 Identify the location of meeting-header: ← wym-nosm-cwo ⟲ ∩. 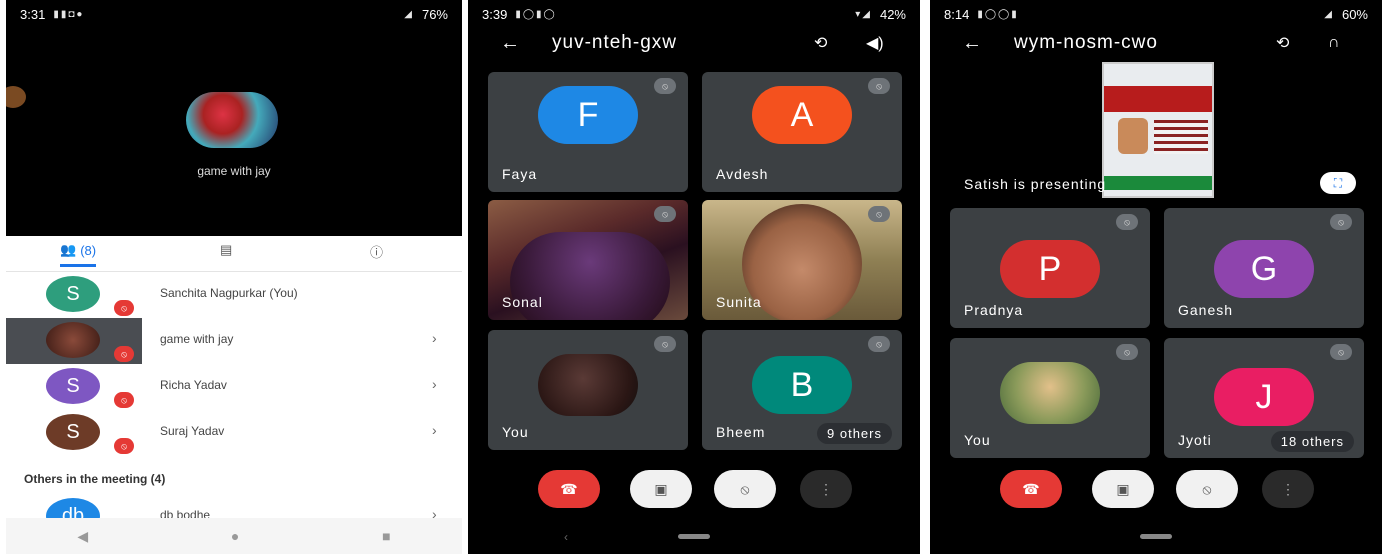
(1156, 43).